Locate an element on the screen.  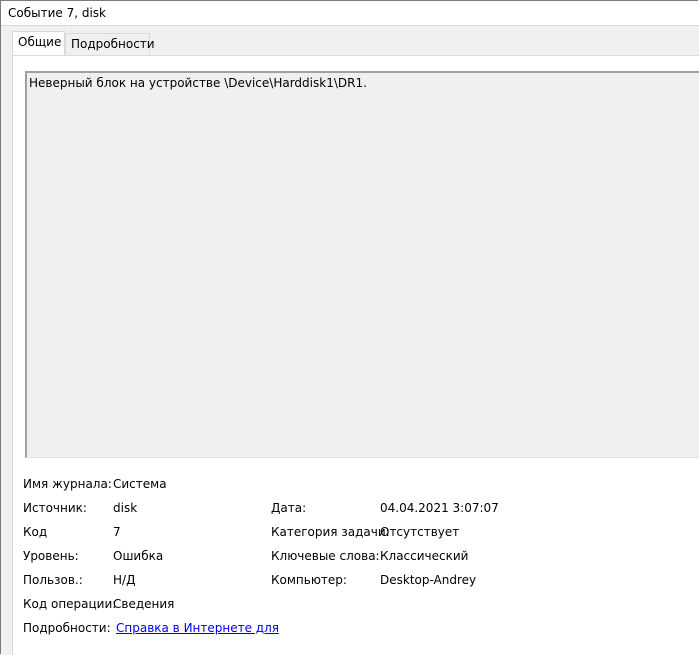
tab-details: Подробности is located at coordinates (110, 43).